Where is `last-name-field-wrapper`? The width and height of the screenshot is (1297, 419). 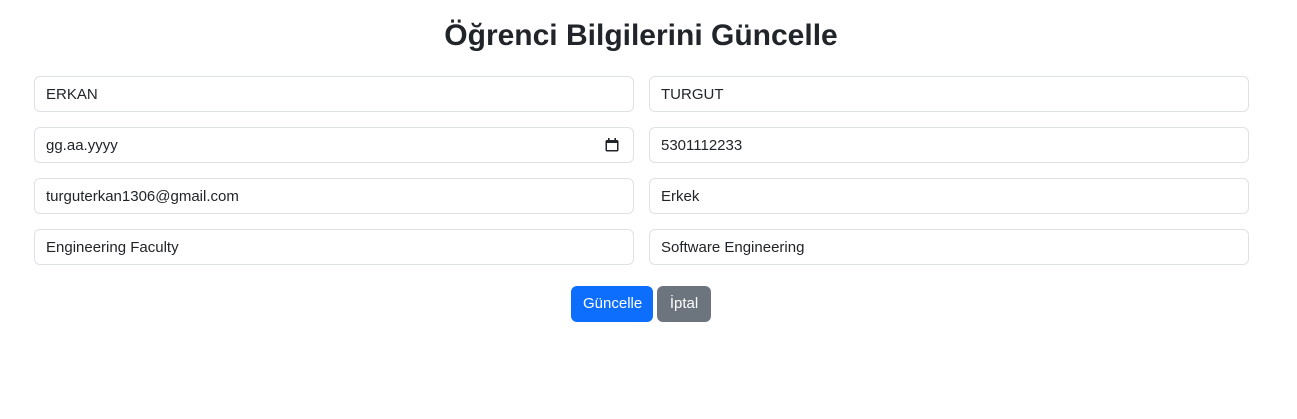 last-name-field-wrapper is located at coordinates (949, 94).